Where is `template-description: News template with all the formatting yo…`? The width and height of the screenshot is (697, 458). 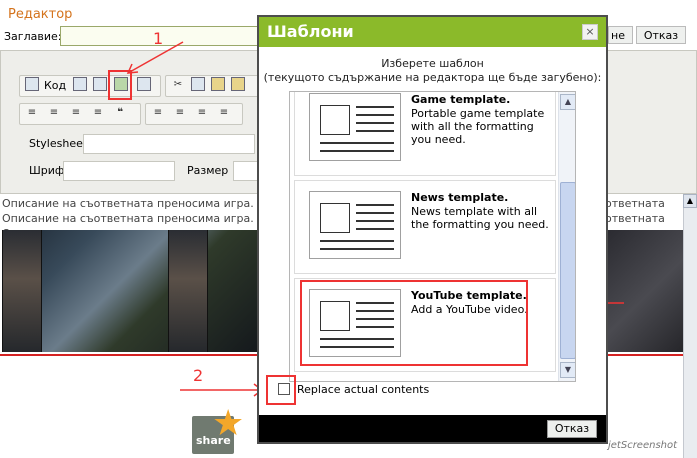
template-description: News template with all the formatting yo… is located at coordinates (480, 218).